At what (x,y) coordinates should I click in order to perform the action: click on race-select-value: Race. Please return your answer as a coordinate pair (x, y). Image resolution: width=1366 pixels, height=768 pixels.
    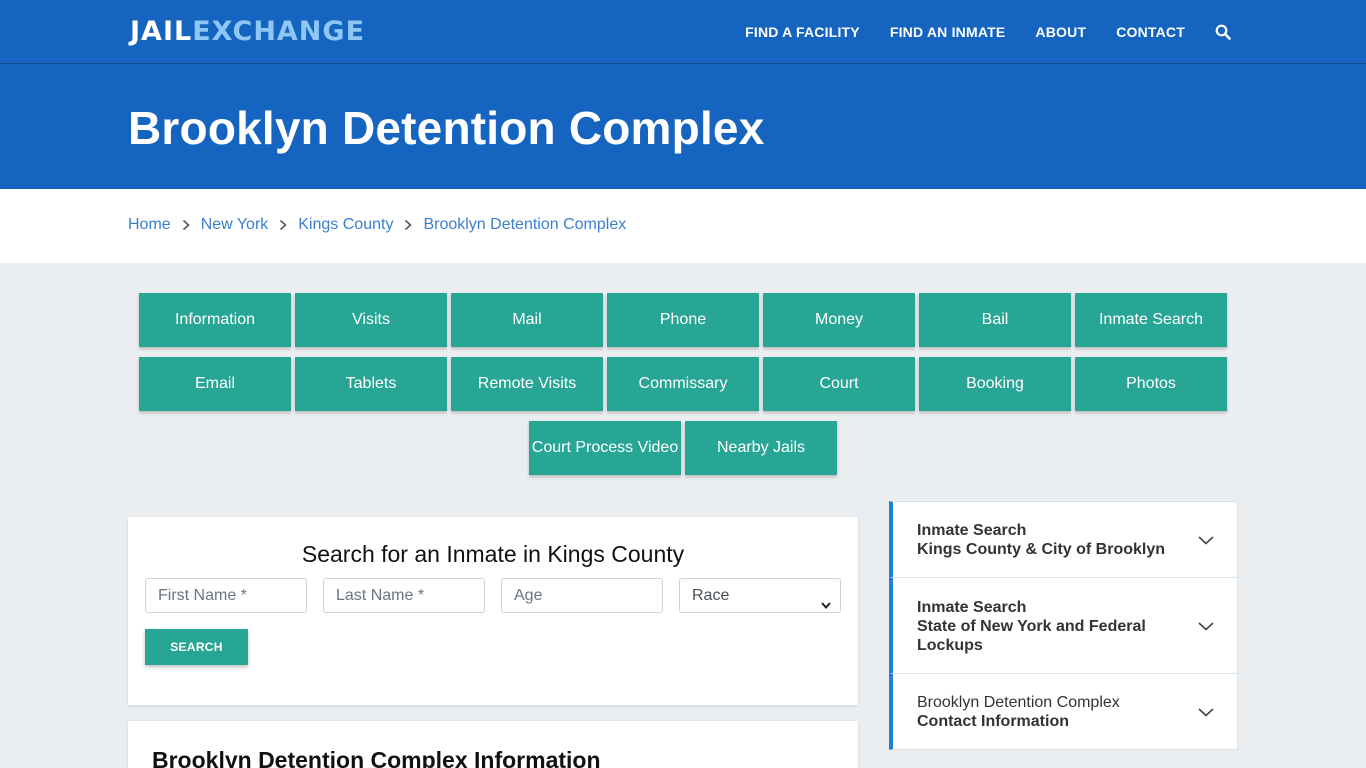
    Looking at the image, I should click on (711, 595).